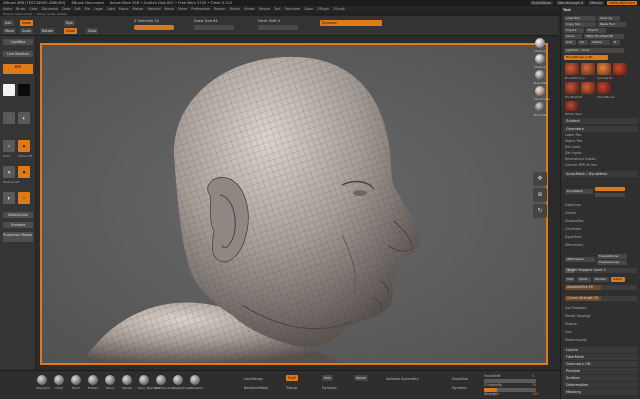 The image size is (640, 399). I want to click on same-button: Same, so click(584, 279).